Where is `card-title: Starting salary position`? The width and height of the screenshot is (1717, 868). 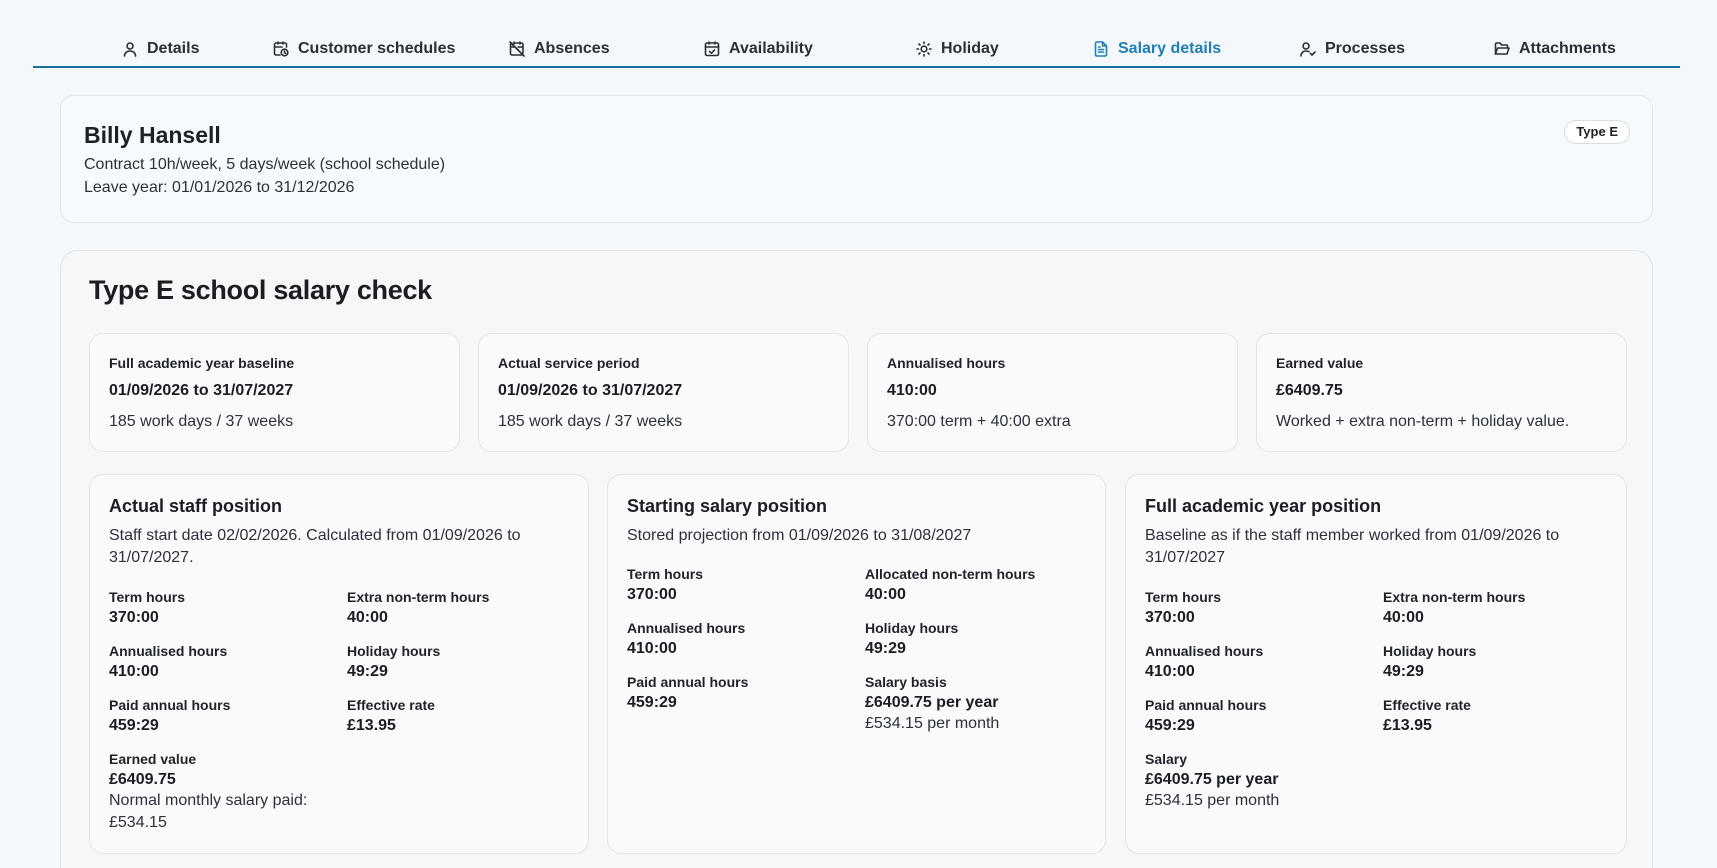 card-title: Starting salary position is located at coordinates (727, 506).